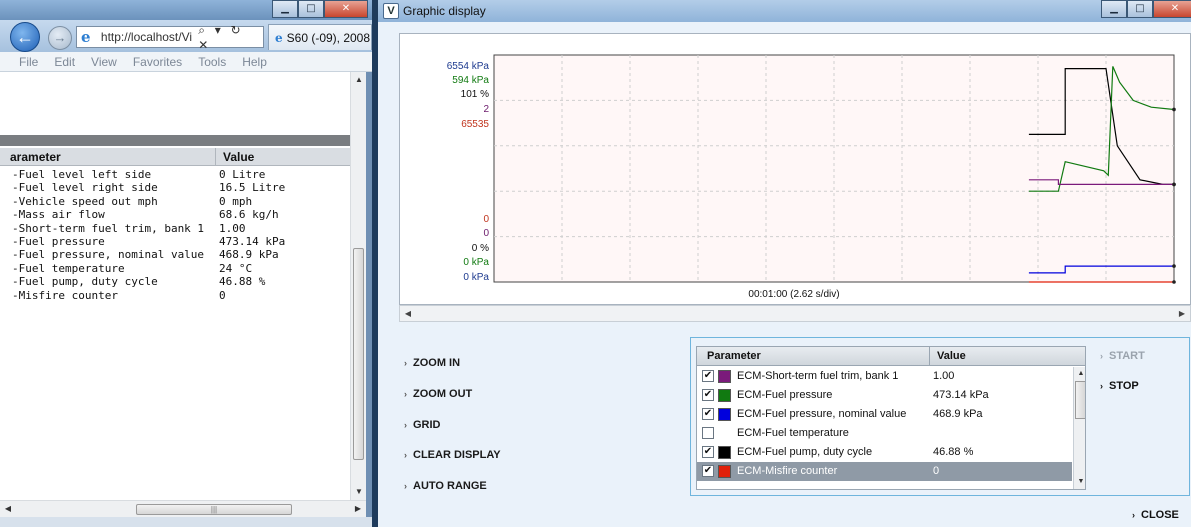 The width and height of the screenshot is (1191, 527). Describe the element at coordinates (212, 62) in the screenshot. I see `menu-tools: Tools` at that location.